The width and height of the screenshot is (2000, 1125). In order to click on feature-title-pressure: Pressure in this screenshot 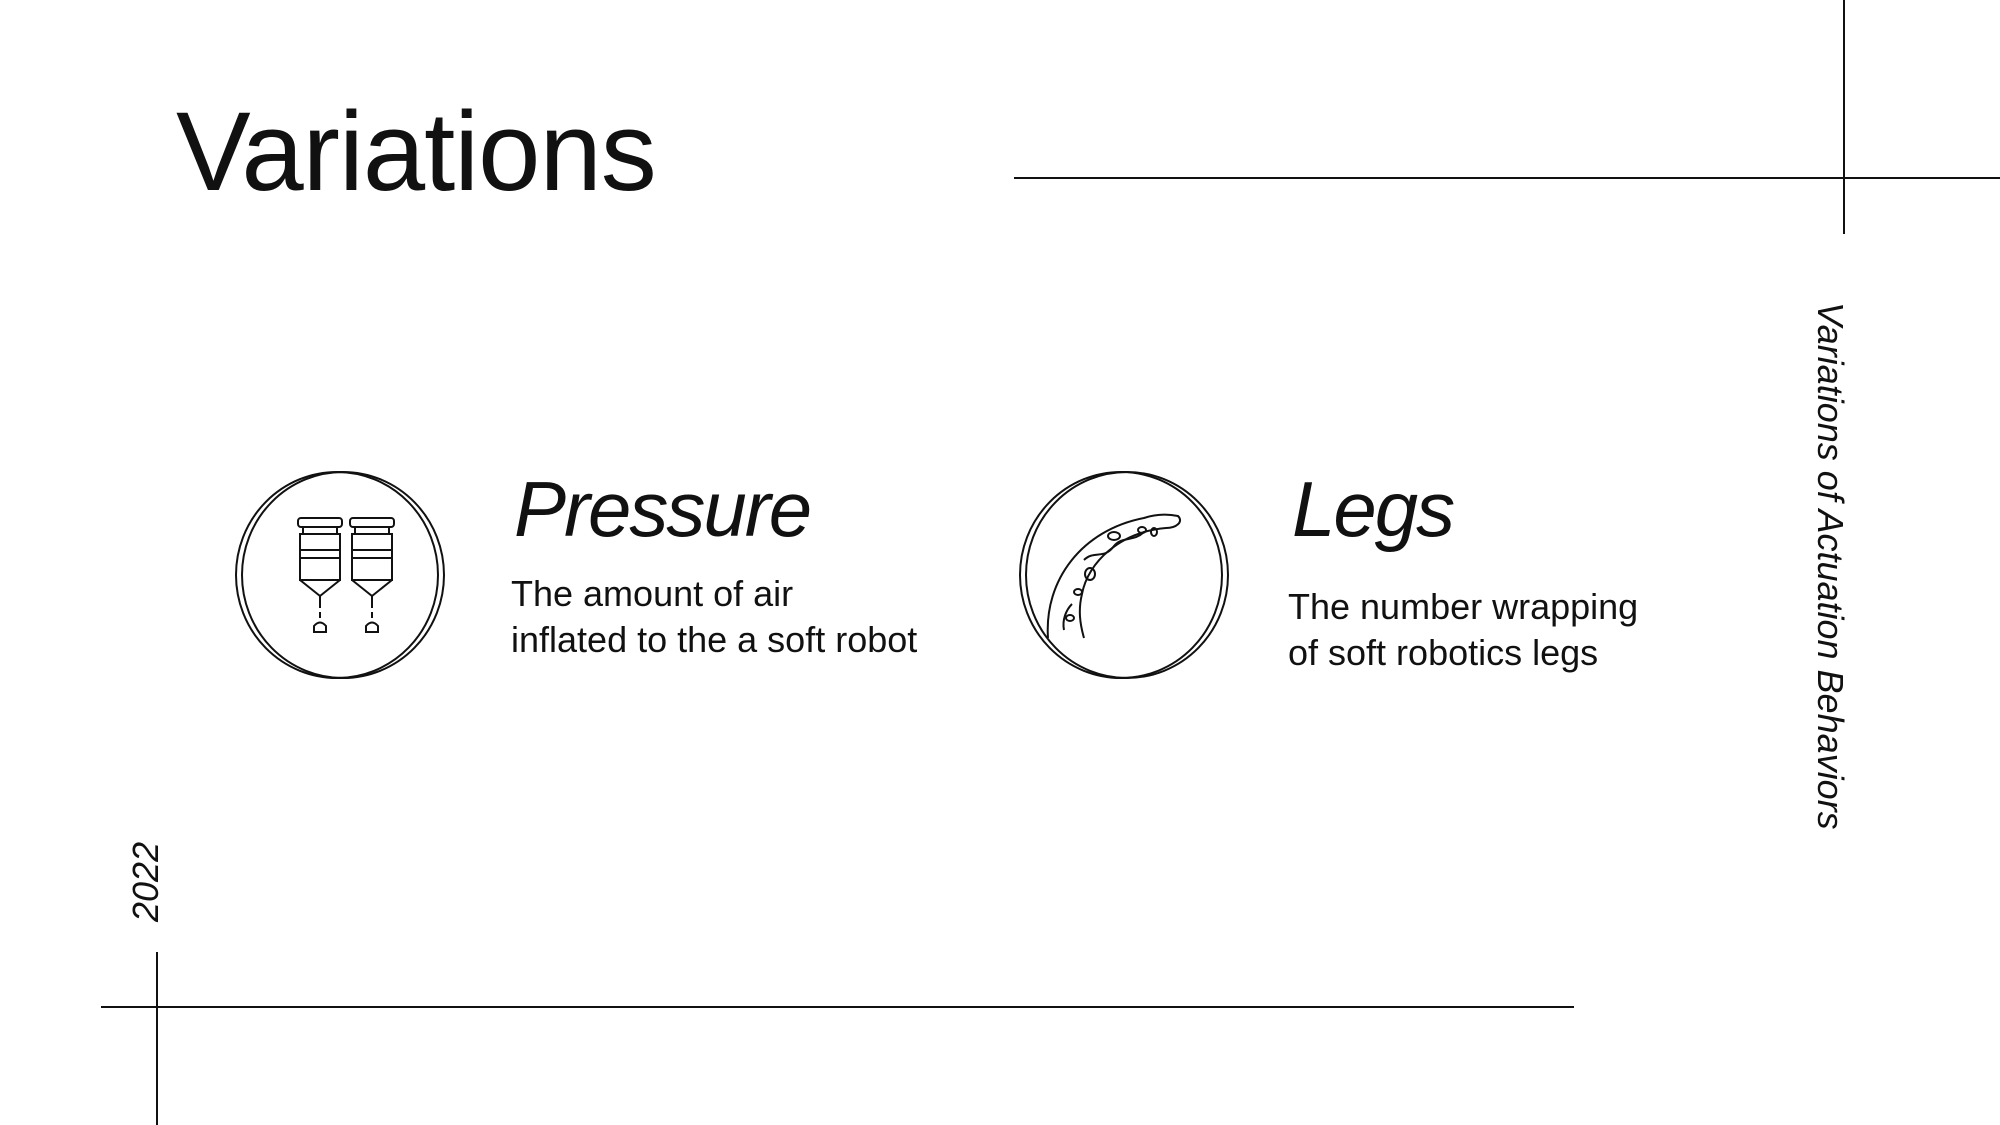, I will do `click(663, 509)`.